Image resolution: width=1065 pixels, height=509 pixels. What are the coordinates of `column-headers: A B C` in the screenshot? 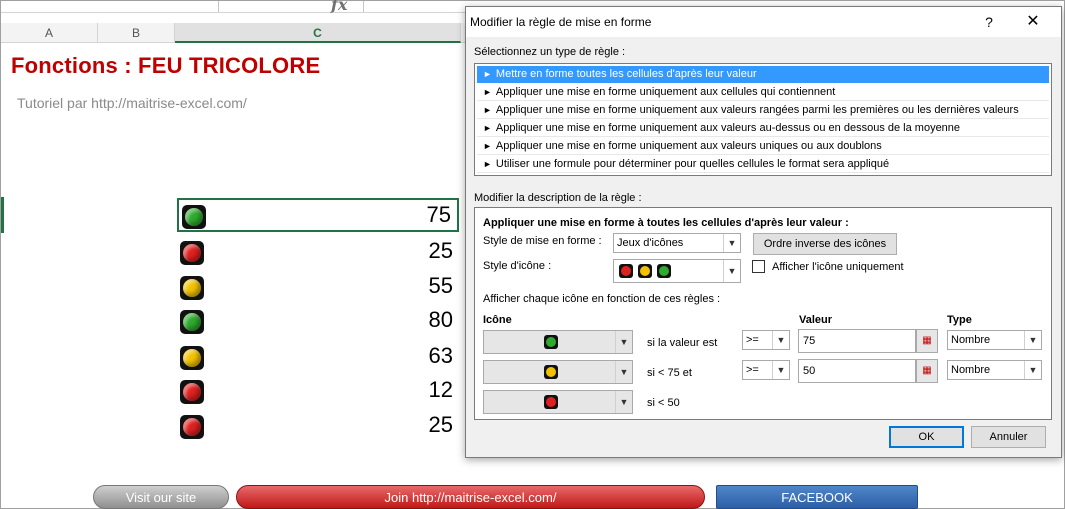 It's located at (236, 33).